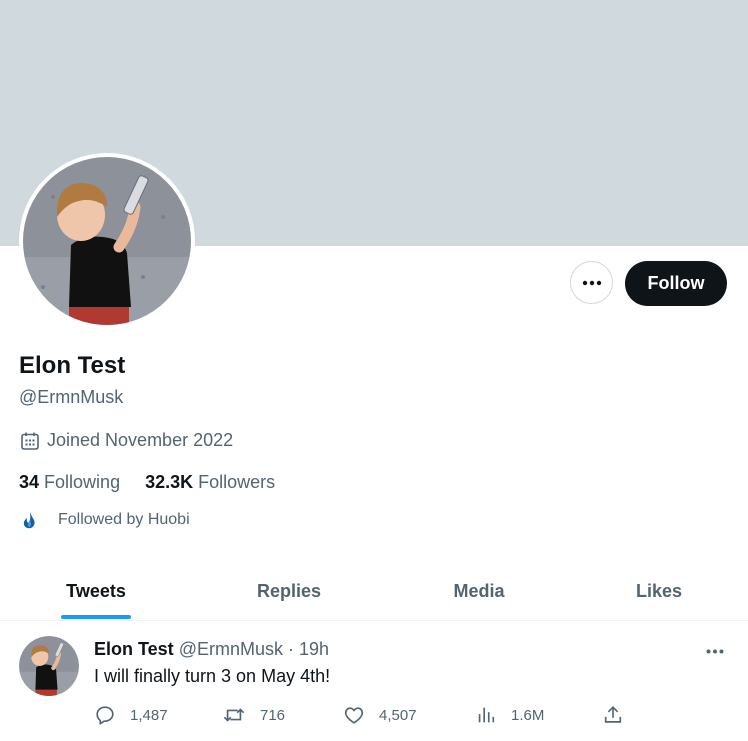 The height and width of the screenshot is (741, 748). I want to click on tweet-header: Elon Test @ErmnMusk · 19h, so click(211, 649).